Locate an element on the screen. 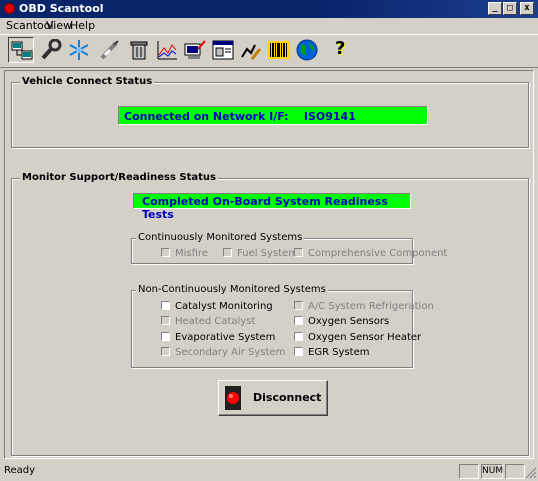 The height and width of the screenshot is (481, 538). resize-grip-icon is located at coordinates (531, 473).